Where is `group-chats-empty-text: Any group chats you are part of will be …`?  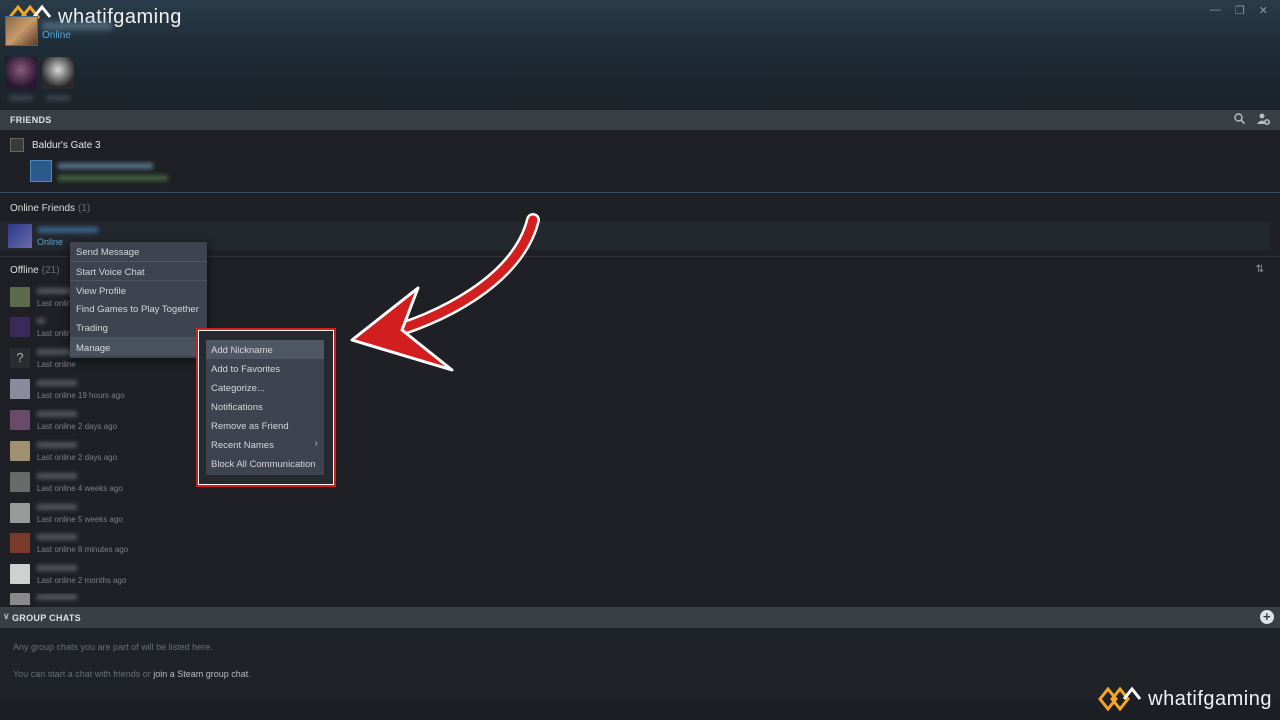
group-chats-empty-text: Any group chats you are part of will be … is located at coordinates (113, 647).